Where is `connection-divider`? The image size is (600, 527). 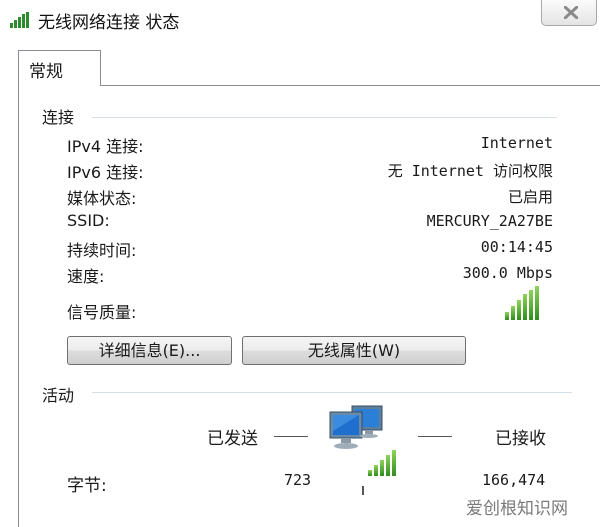
connection-divider is located at coordinates (324, 117).